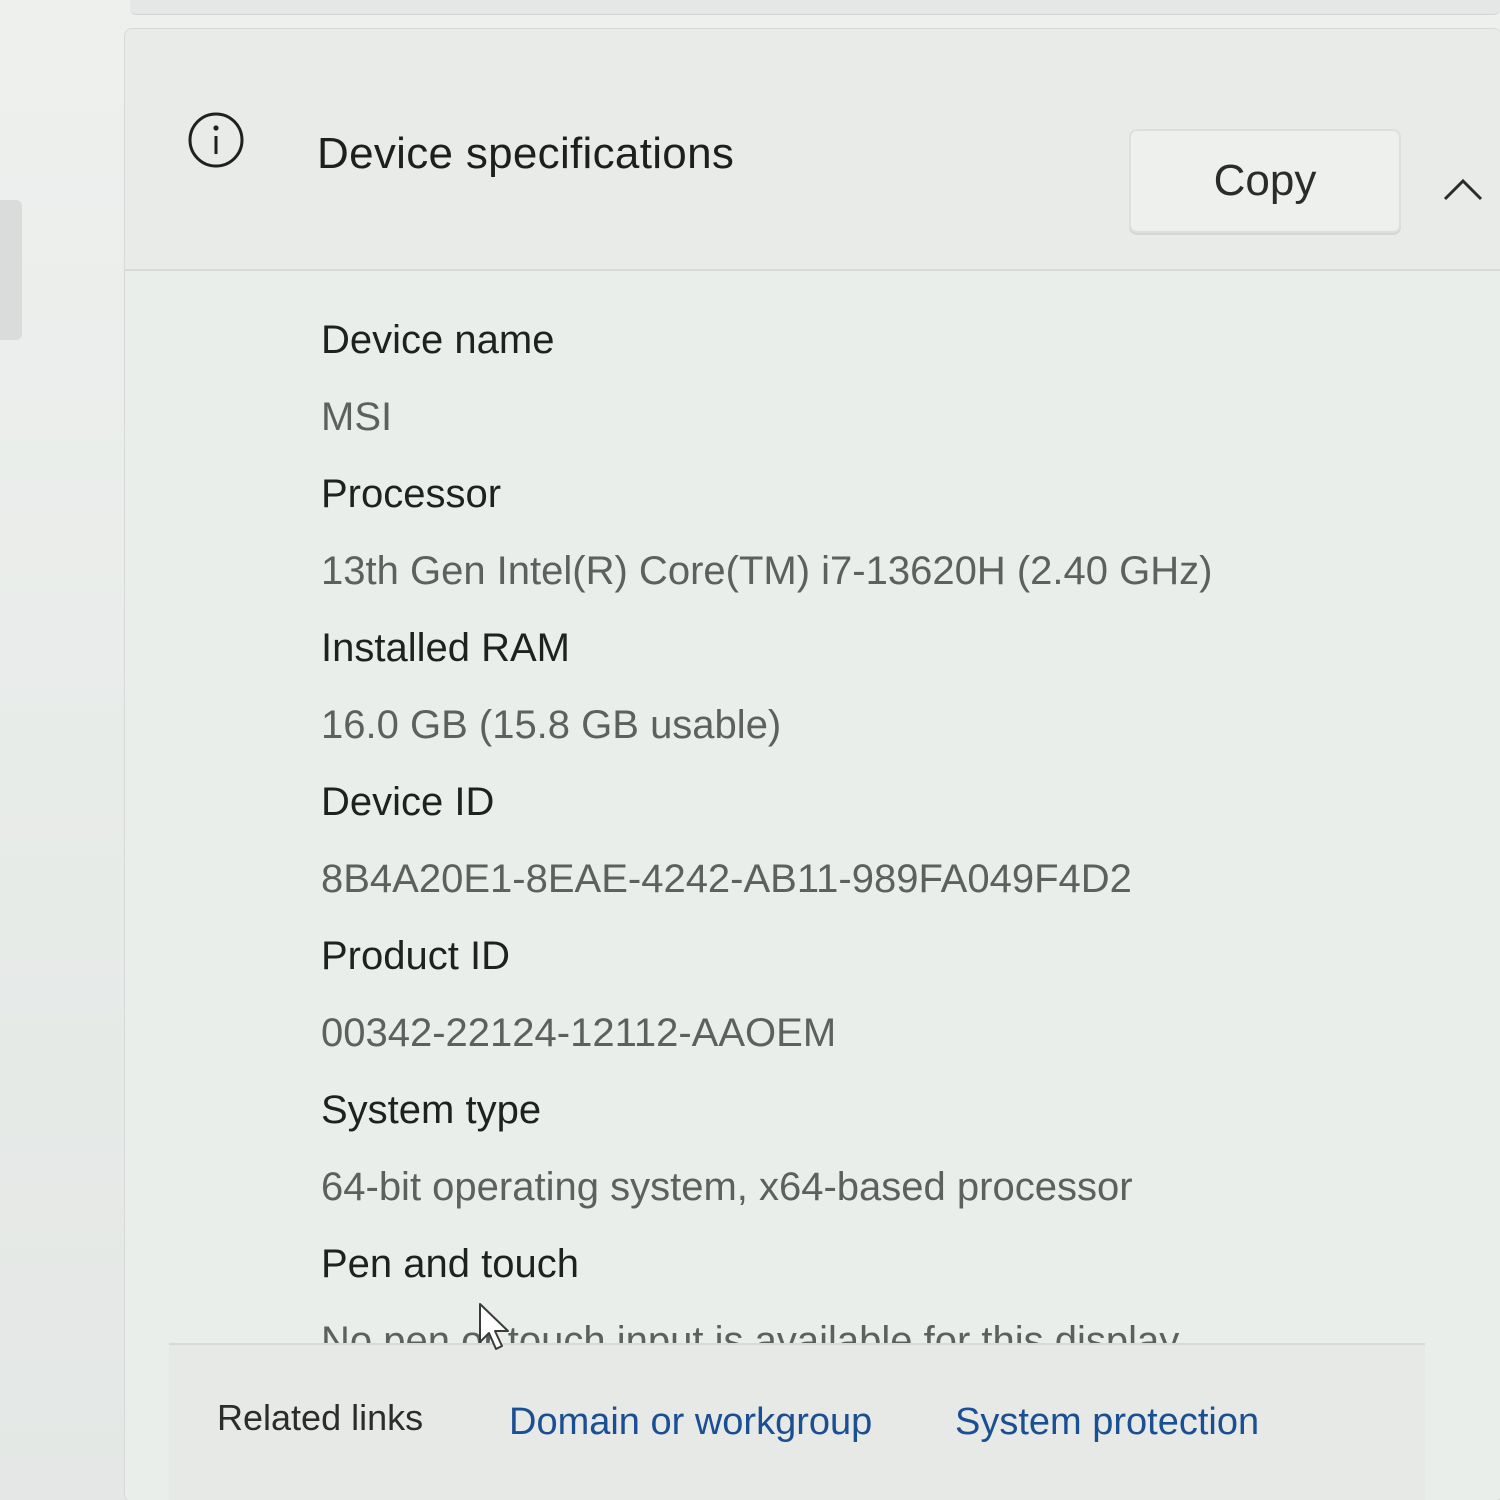 This screenshot has height=1500, width=1500. What do you see at coordinates (551, 725) in the screenshot?
I see `spec-value-installed-ram: 16.0 GB (15.8 GB usable)` at bounding box center [551, 725].